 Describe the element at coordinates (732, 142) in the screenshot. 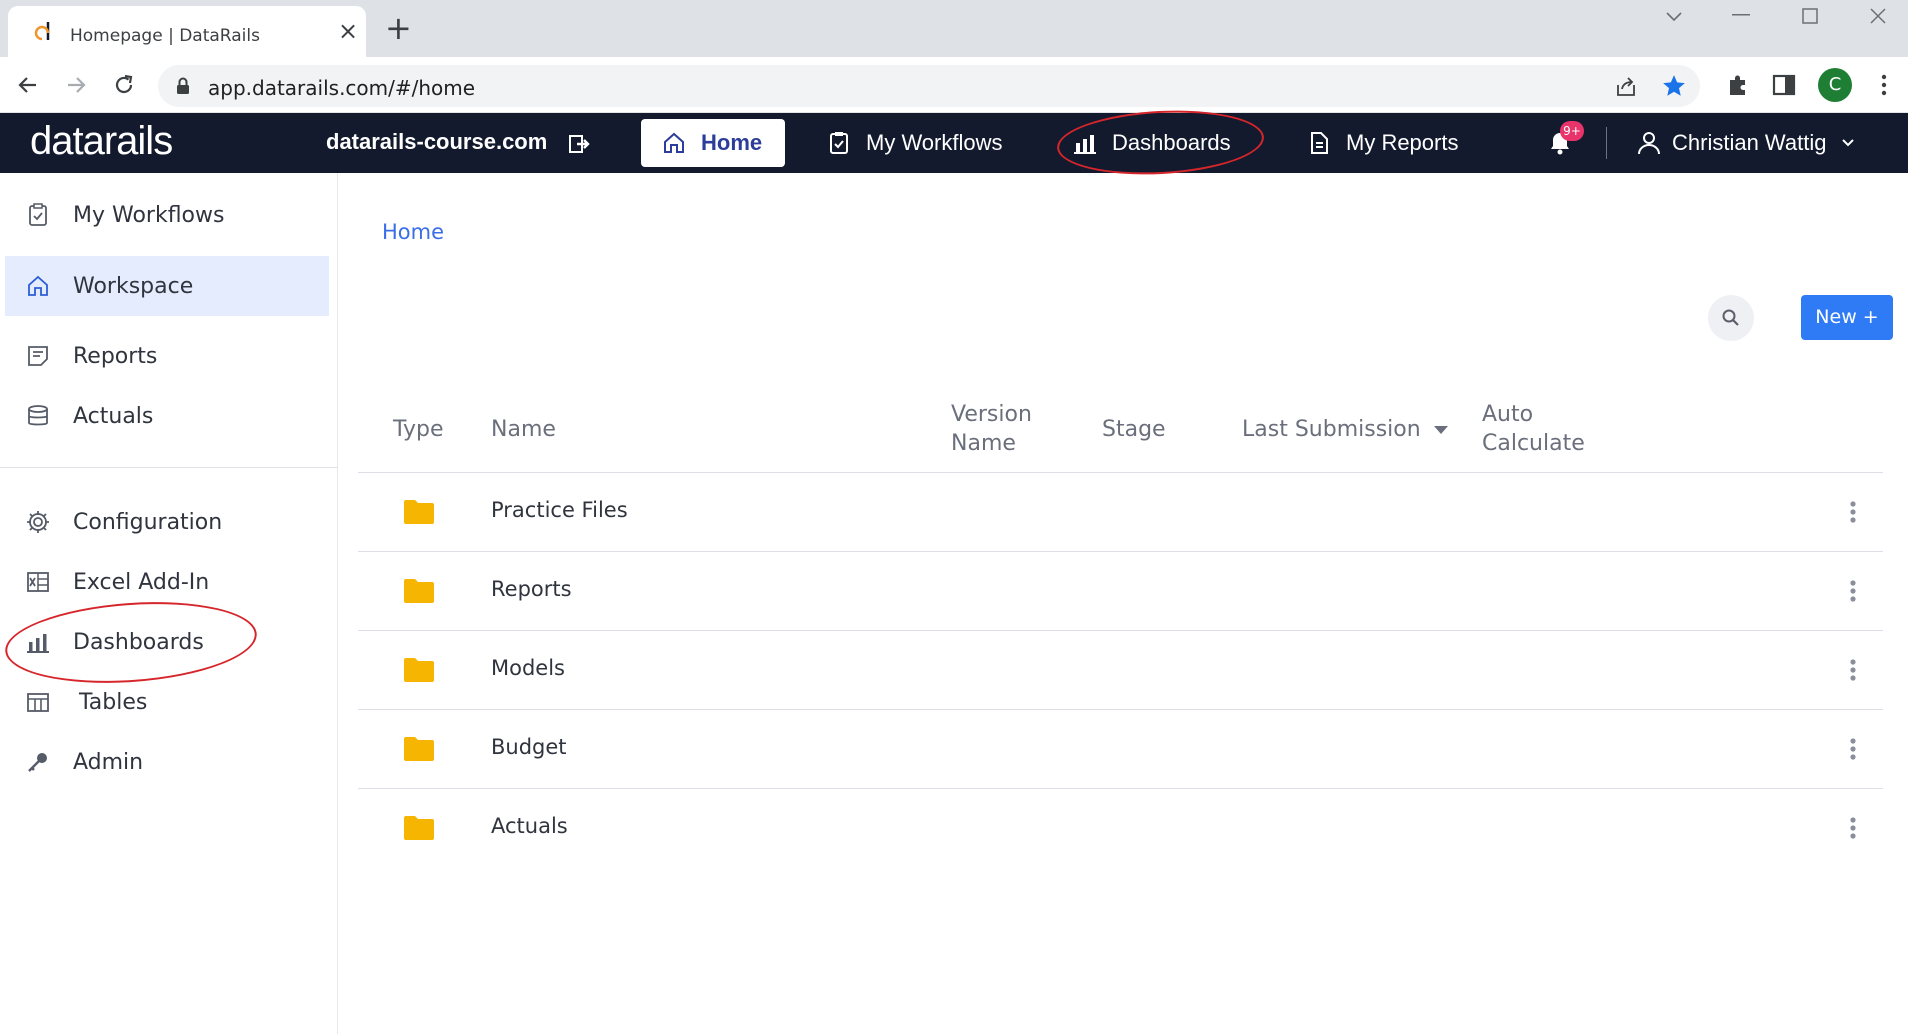

I see `nav-home-label: Home` at that location.